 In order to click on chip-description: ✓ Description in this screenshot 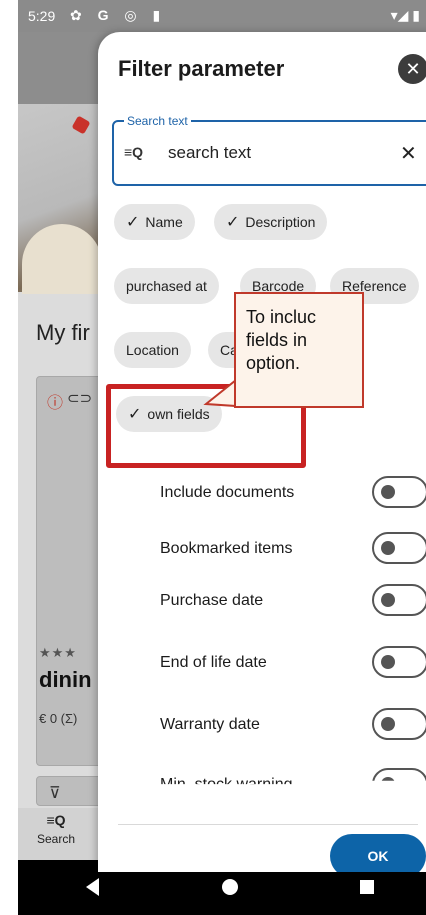, I will do `click(271, 222)`.